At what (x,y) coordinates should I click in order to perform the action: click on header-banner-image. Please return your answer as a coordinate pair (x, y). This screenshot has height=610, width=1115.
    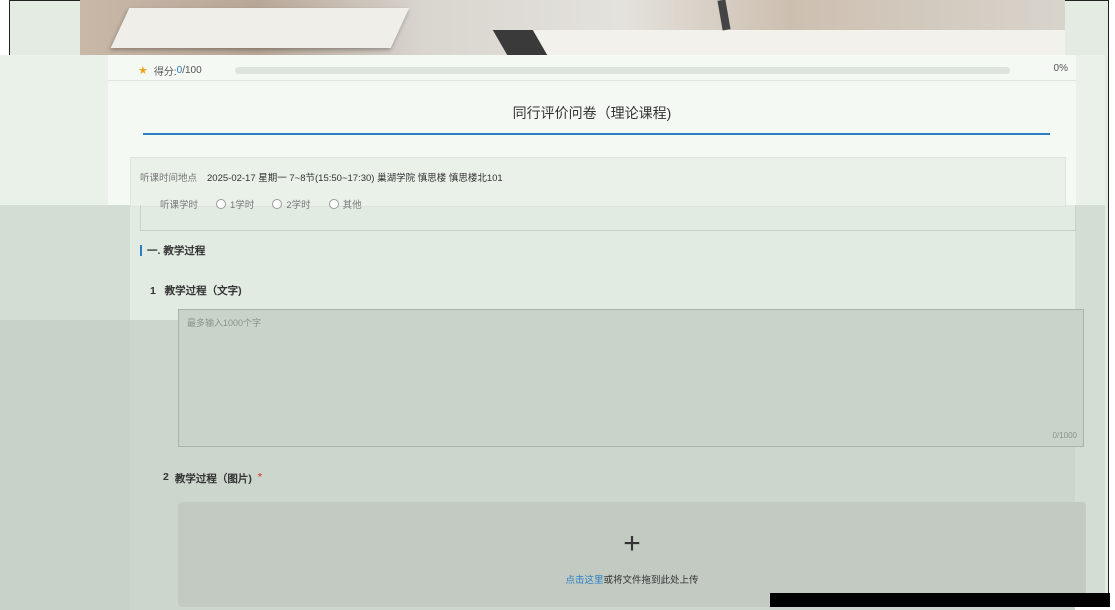
    Looking at the image, I should click on (572, 27).